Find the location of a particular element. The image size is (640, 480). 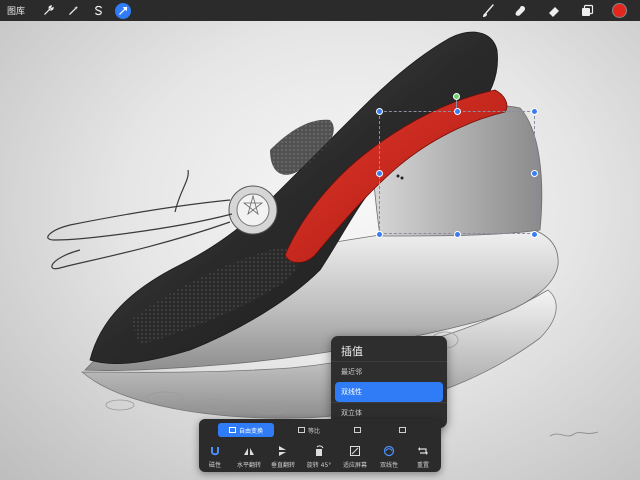

reset-label: 重置 is located at coordinates (422, 465).